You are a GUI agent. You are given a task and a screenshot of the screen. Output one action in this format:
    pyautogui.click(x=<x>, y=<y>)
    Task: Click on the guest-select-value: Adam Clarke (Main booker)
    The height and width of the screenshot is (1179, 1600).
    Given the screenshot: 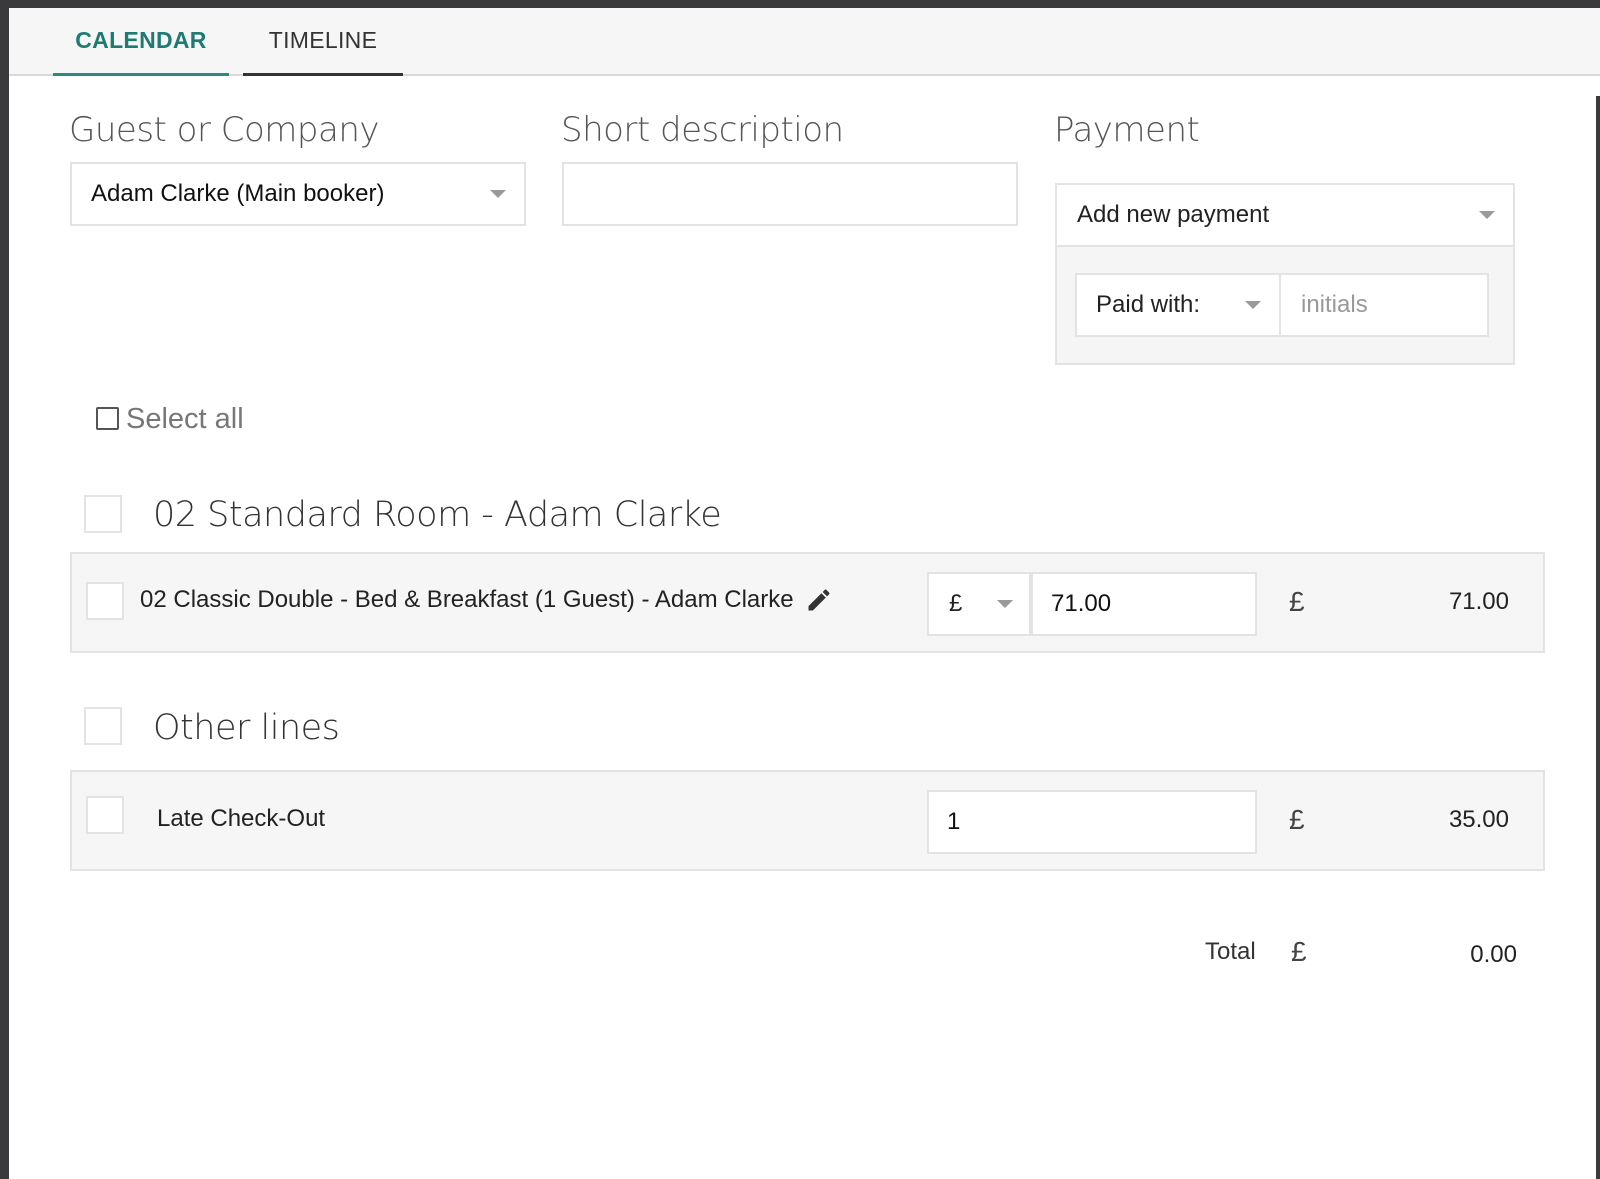 What is the action you would take?
    pyautogui.click(x=238, y=193)
    